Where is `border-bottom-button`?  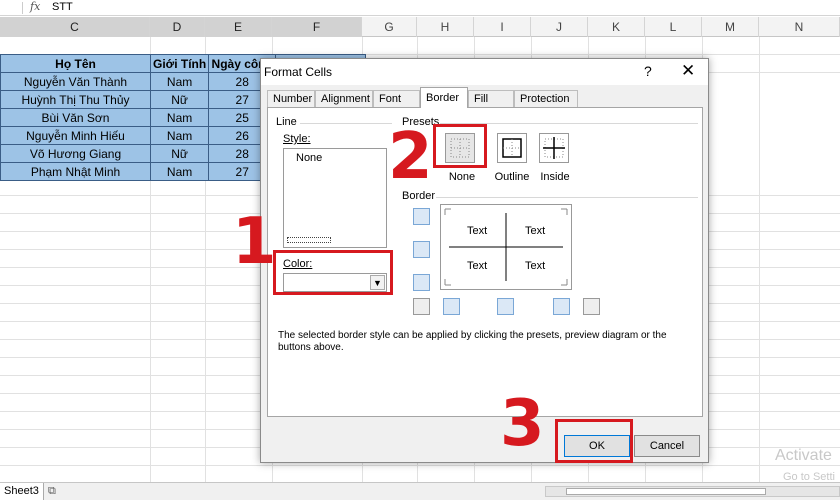 border-bottom-button is located at coordinates (421, 282).